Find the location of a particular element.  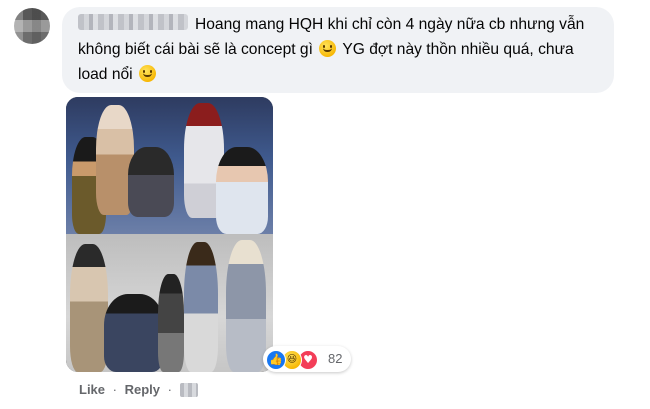

comment-actions: Like · Reply · is located at coordinates (138, 389).